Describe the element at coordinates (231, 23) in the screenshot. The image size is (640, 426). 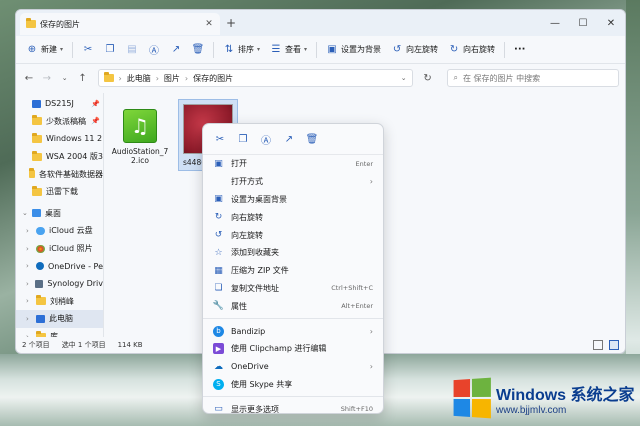
I see `new-tab-icon: +` at that location.